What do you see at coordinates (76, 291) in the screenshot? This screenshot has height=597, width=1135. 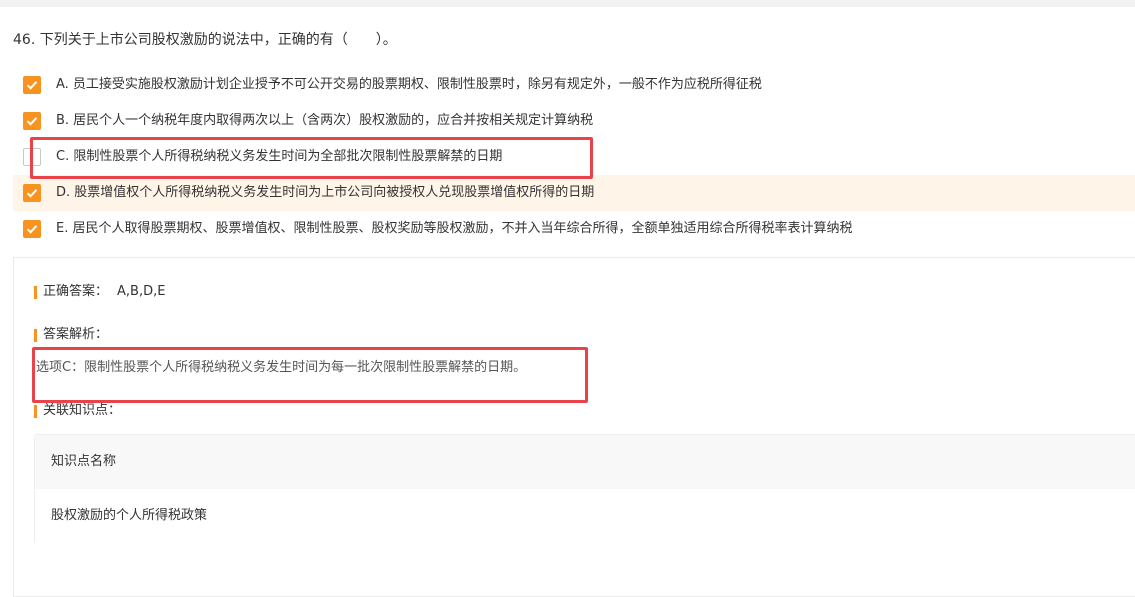 I see `correct-answer-label: 正确答案：` at bounding box center [76, 291].